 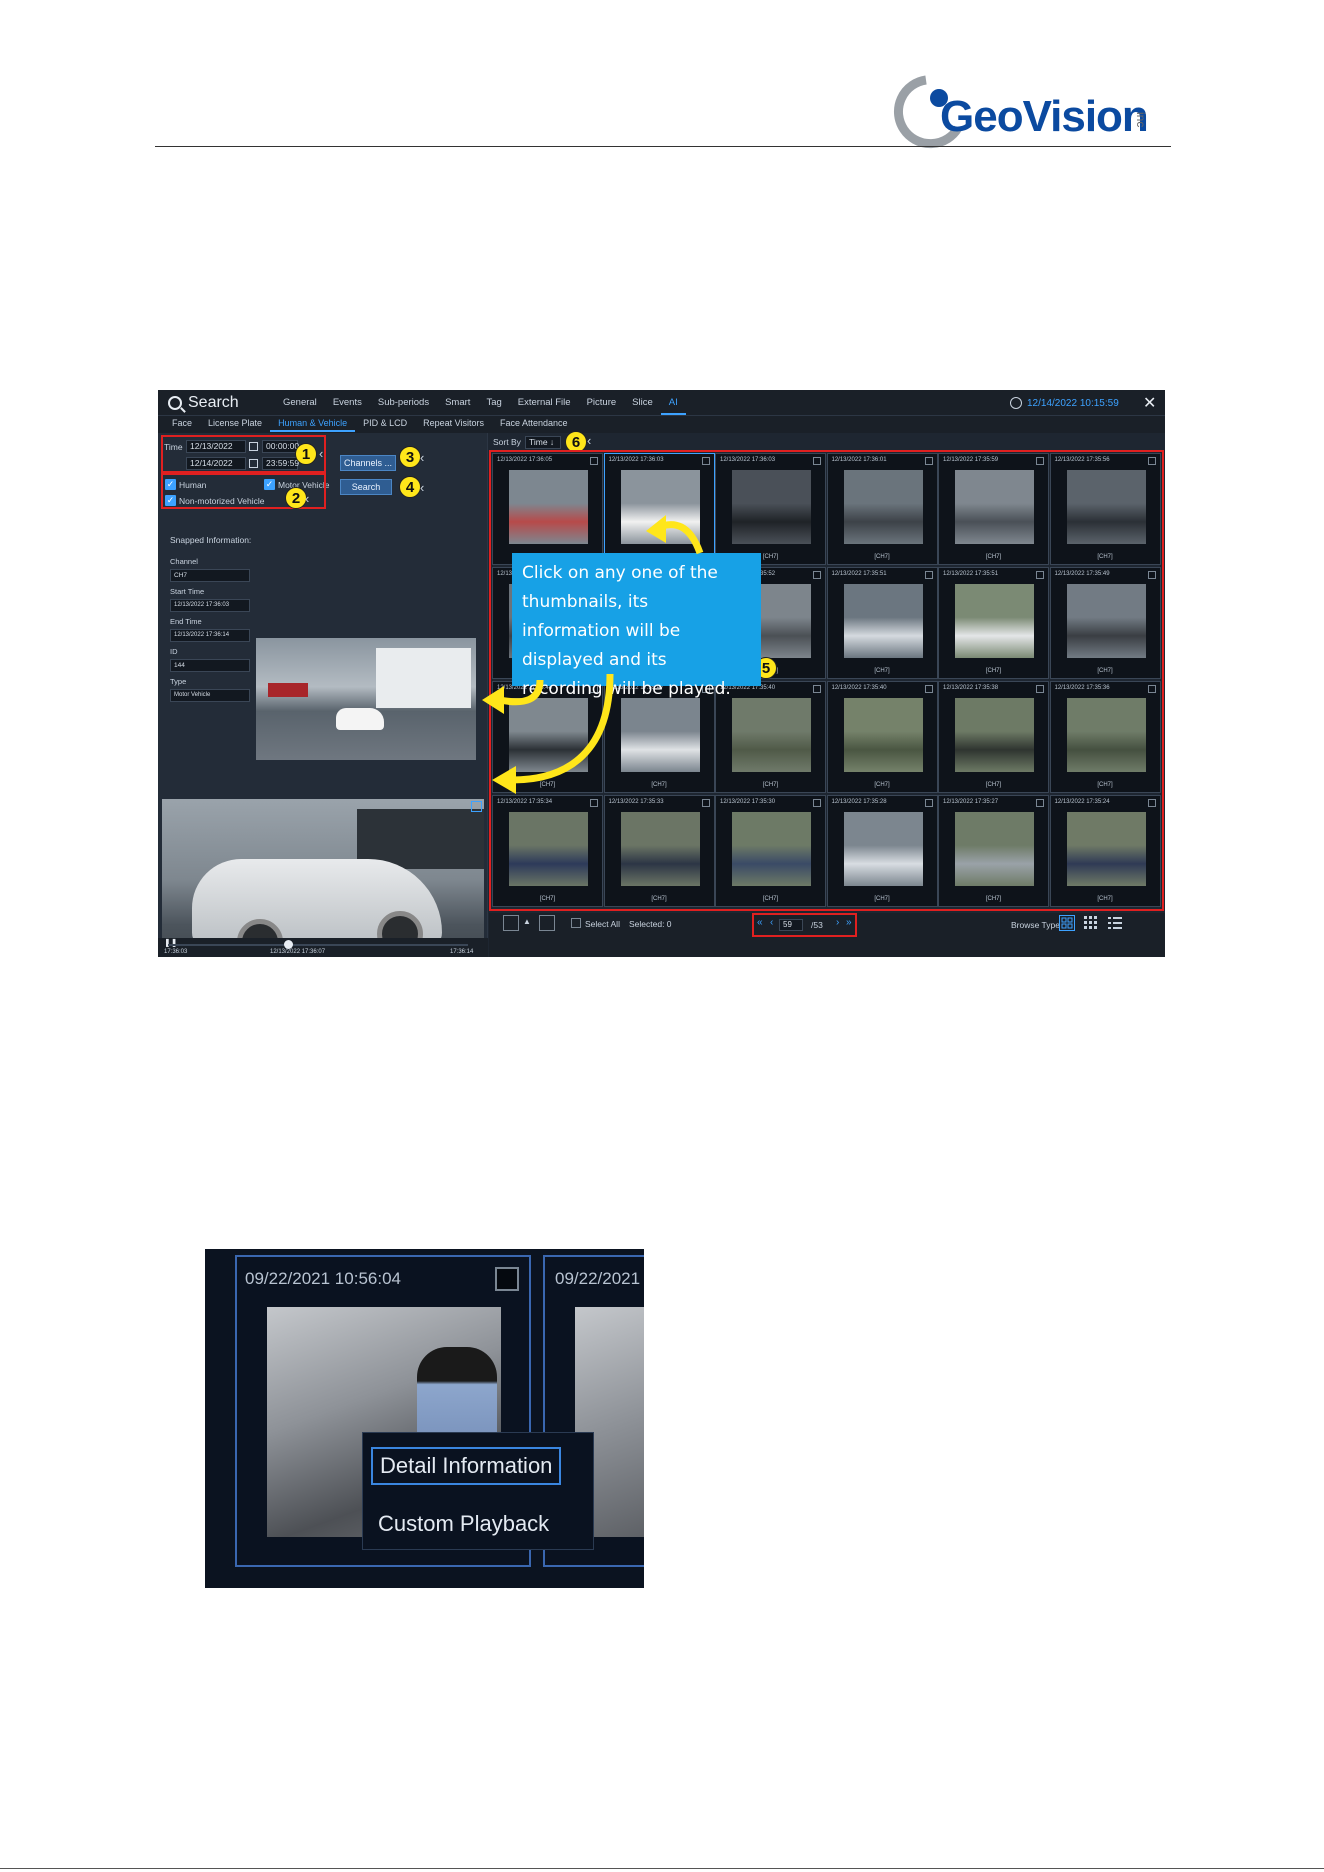 What do you see at coordinates (466, 1466) in the screenshot?
I see `detail-information-menu-item: Detail Information` at bounding box center [466, 1466].